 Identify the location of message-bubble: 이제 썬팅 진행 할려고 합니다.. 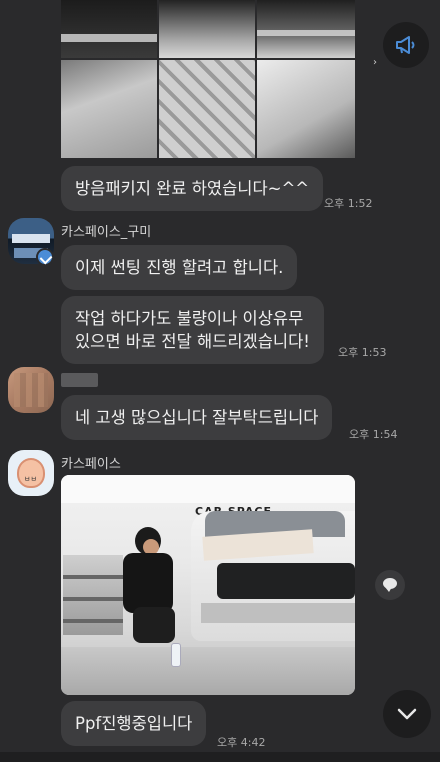
(179, 267).